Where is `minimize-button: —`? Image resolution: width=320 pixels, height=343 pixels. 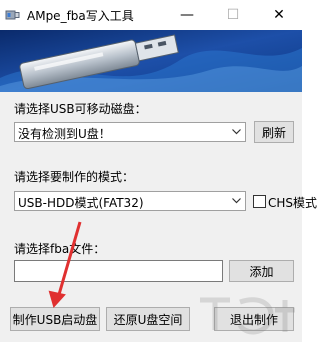
minimize-button: — is located at coordinates (187, 15).